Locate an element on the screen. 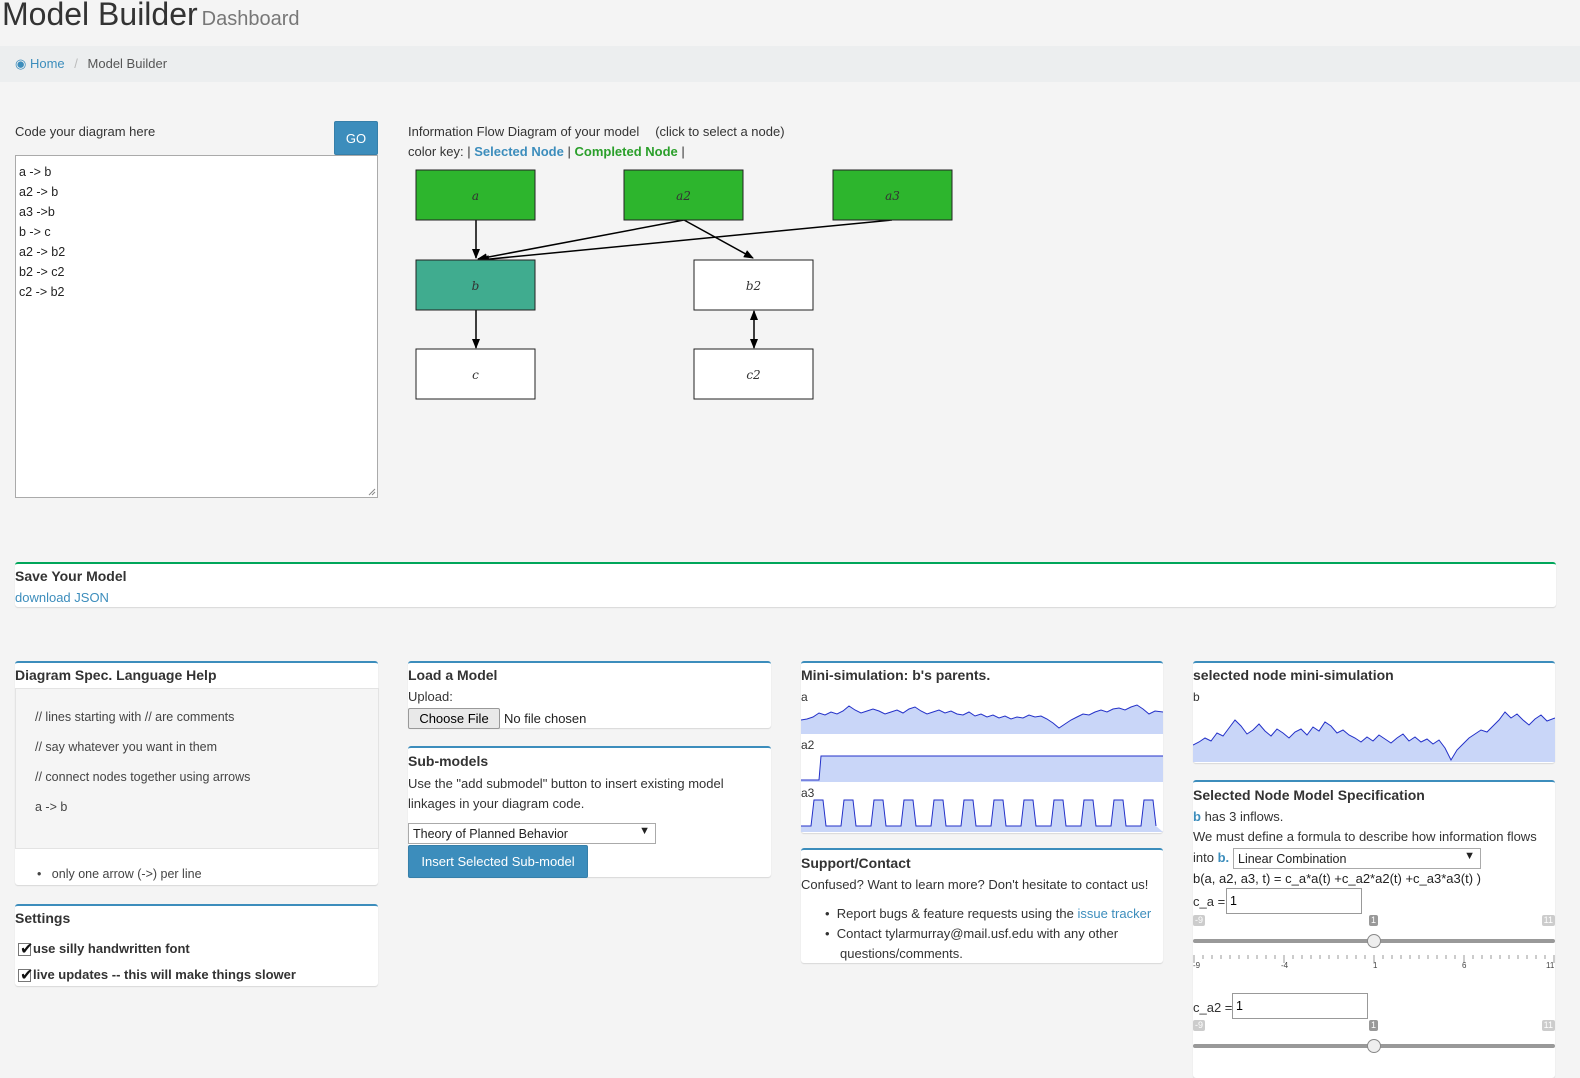 The height and width of the screenshot is (1078, 1580). live-updates-checkbox: ✔ is located at coordinates (25, 975).